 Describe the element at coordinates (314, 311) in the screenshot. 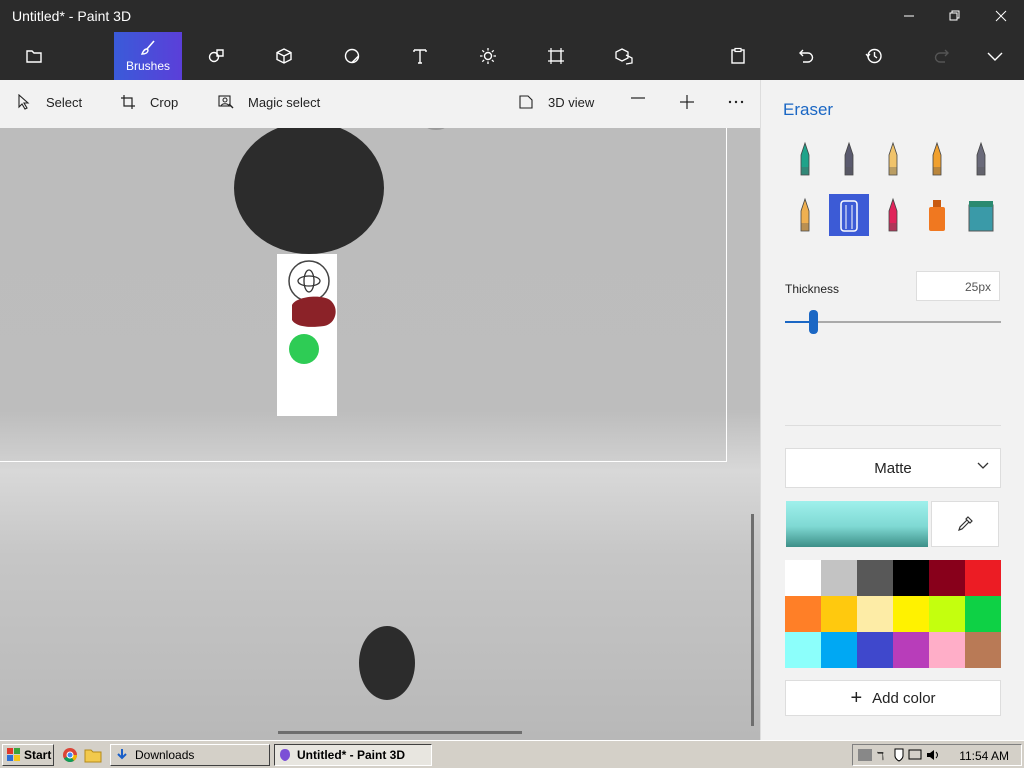

I see `red-brush-stroke` at that location.